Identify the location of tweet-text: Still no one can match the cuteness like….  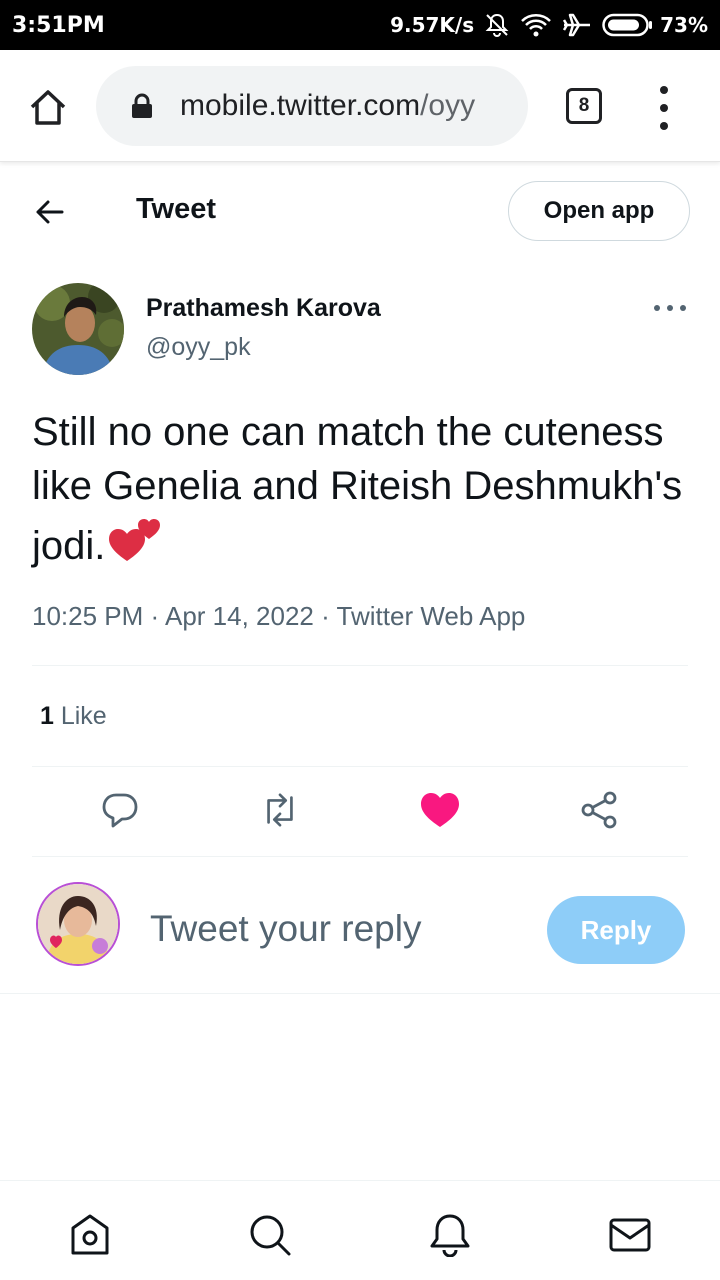
(362, 492).